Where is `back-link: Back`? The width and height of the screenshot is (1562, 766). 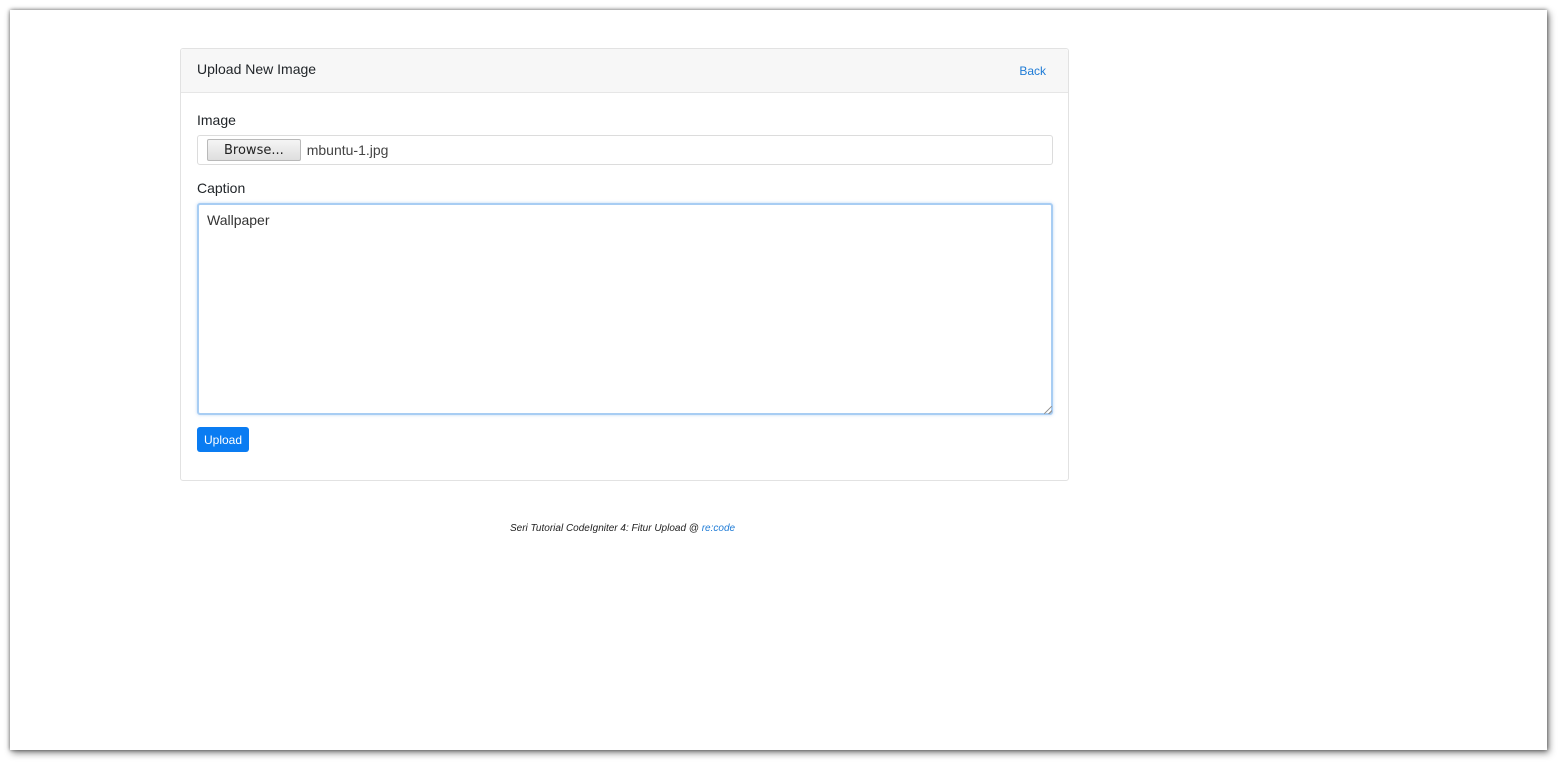
back-link: Back is located at coordinates (1032, 71).